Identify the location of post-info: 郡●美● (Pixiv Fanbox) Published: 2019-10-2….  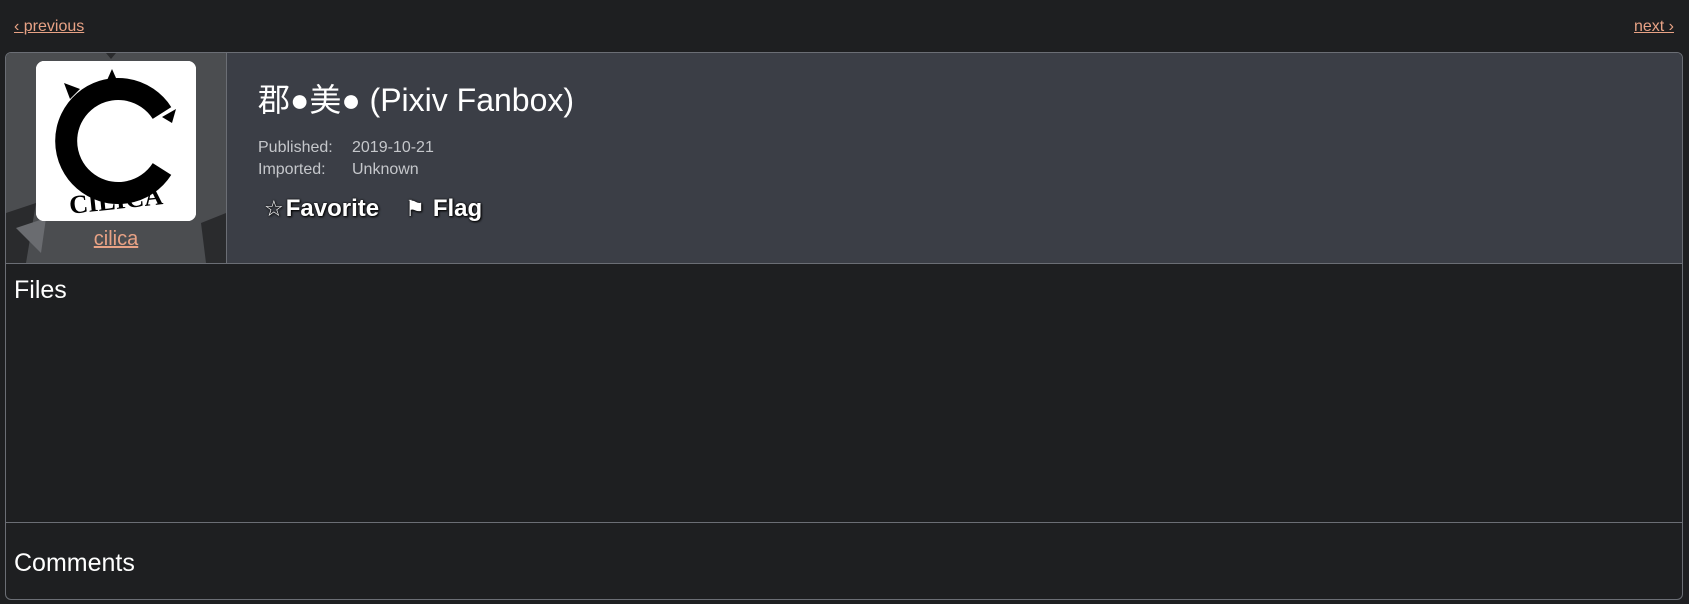
(416, 128).